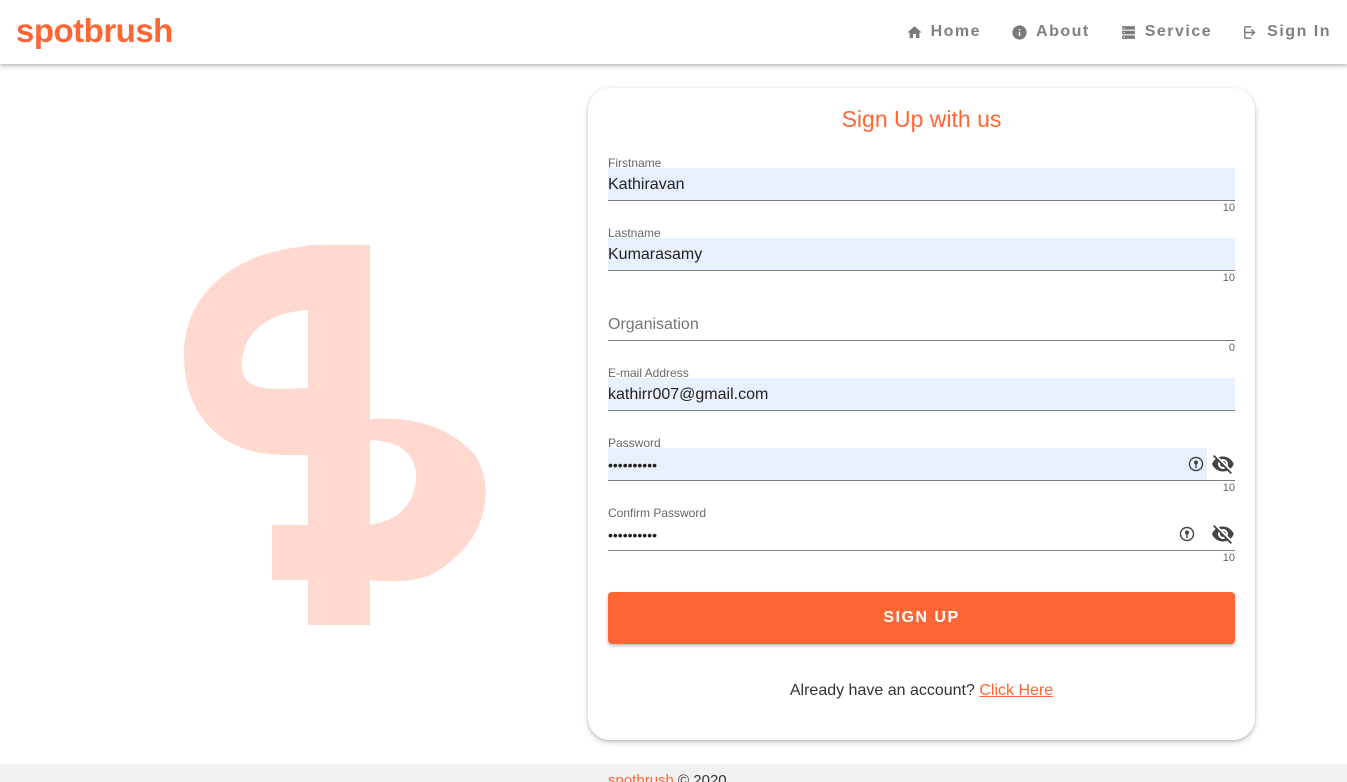 The width and height of the screenshot is (1347, 782). Describe the element at coordinates (1196, 464) in the screenshot. I see `password-key-icon` at that location.